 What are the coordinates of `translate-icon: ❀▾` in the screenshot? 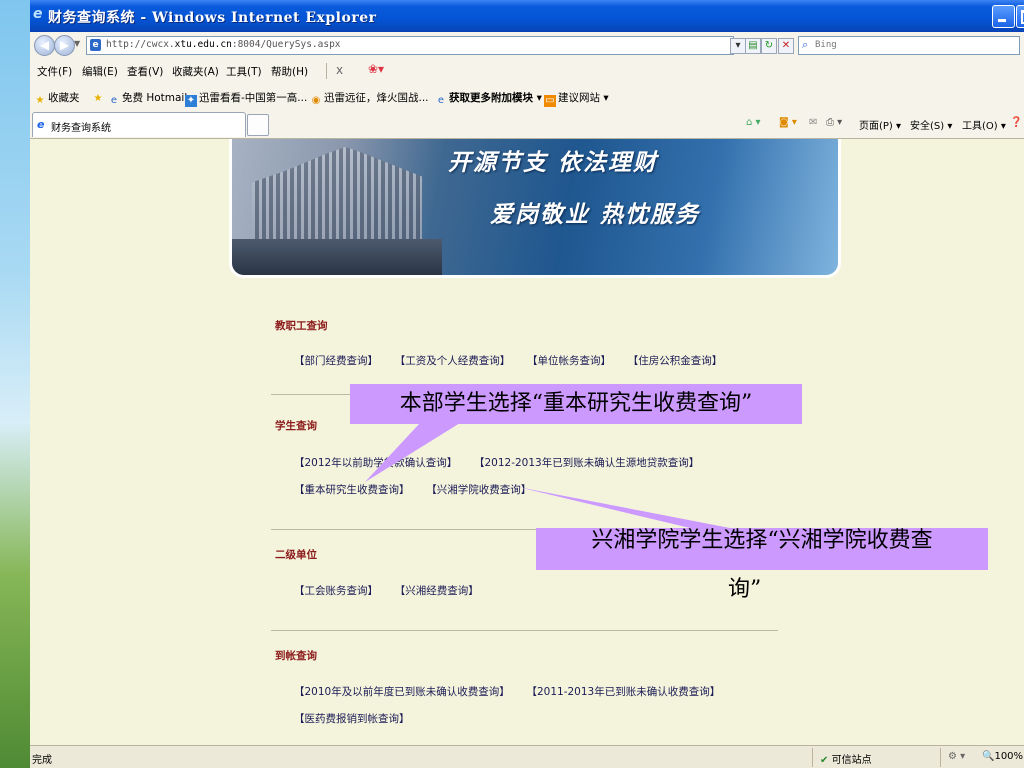 It's located at (376, 69).